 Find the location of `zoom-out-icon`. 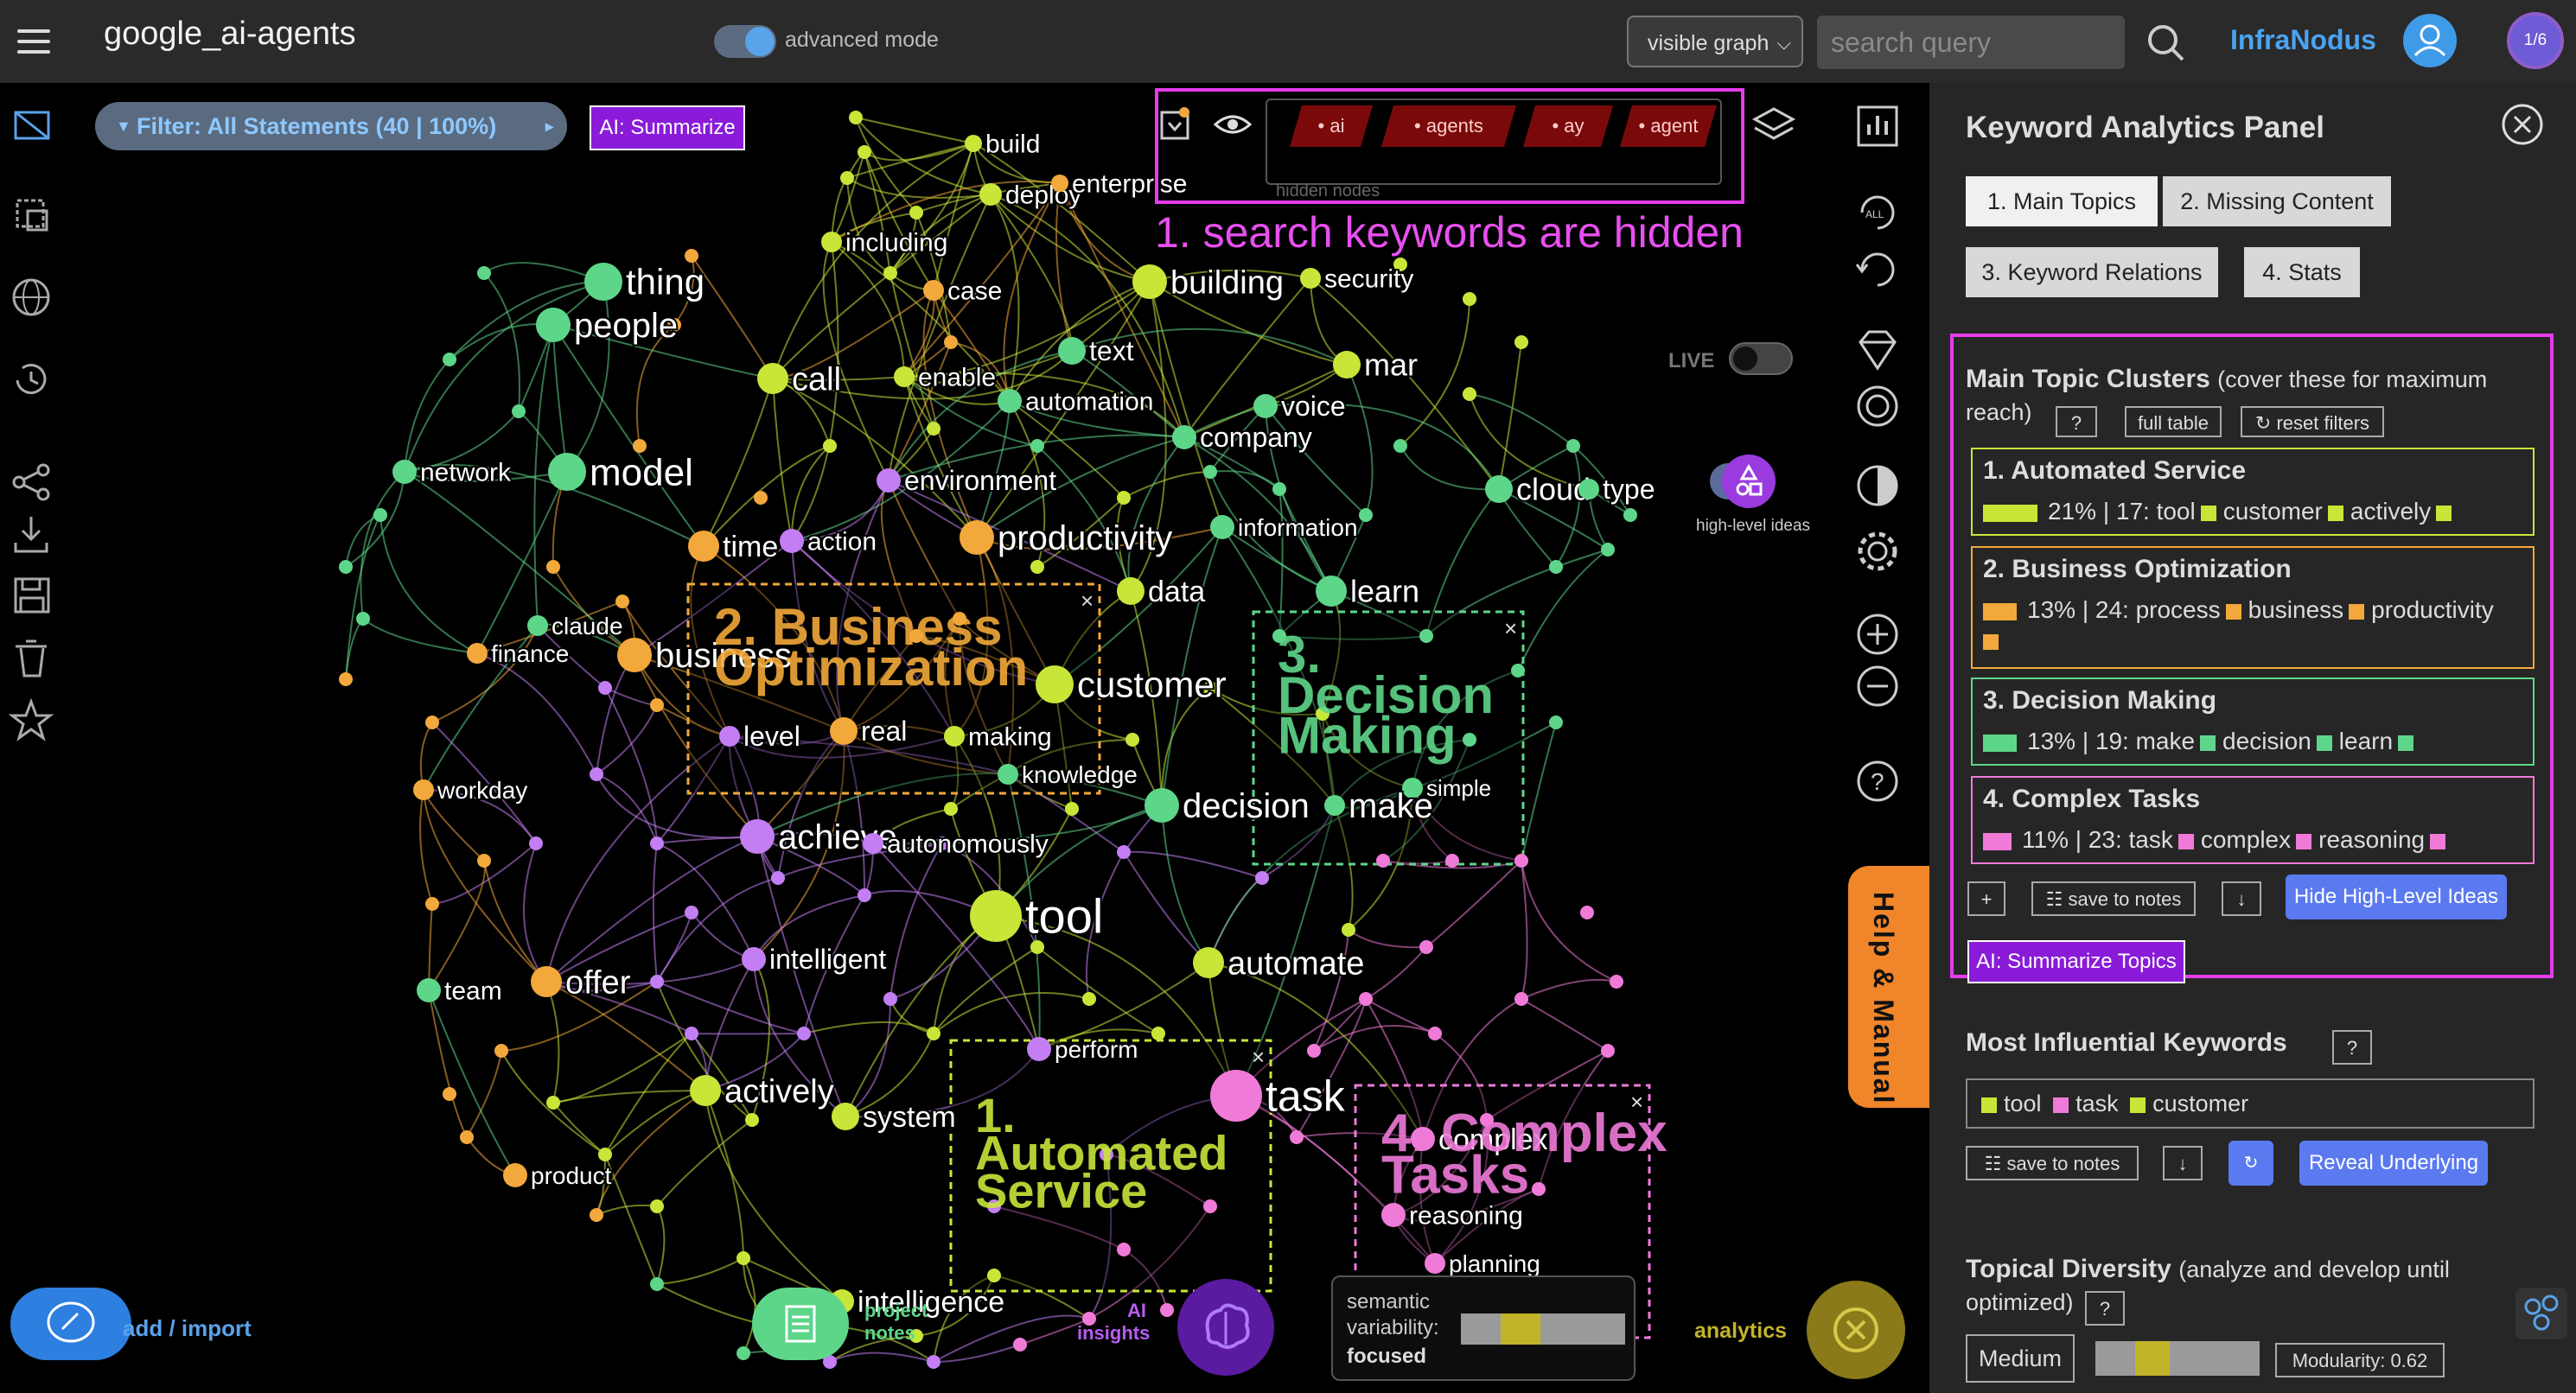

zoom-out-icon is located at coordinates (1877, 686).